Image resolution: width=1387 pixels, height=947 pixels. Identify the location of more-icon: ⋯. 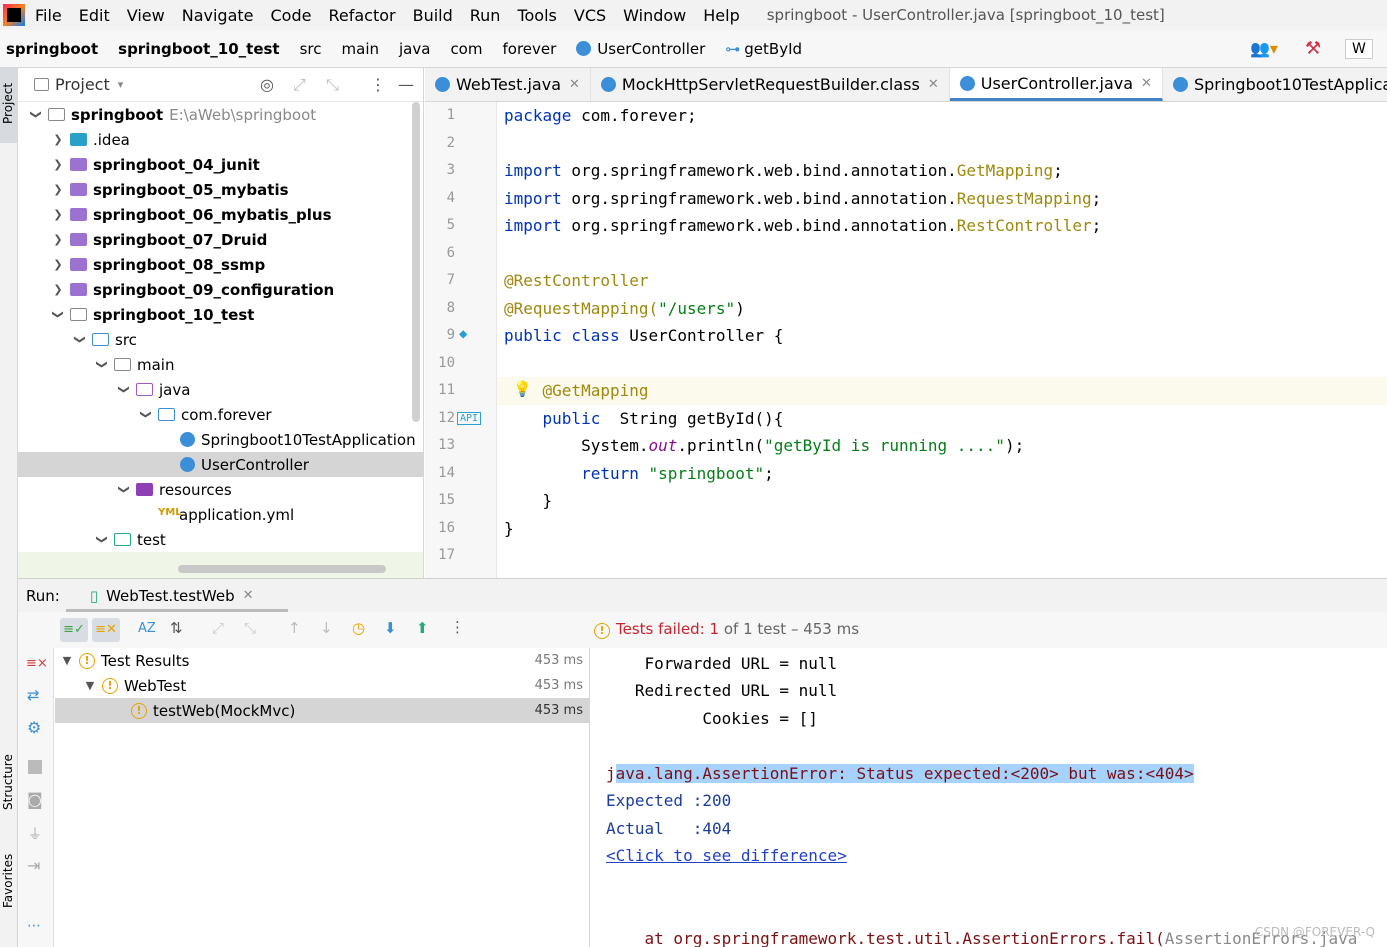
(34, 926).